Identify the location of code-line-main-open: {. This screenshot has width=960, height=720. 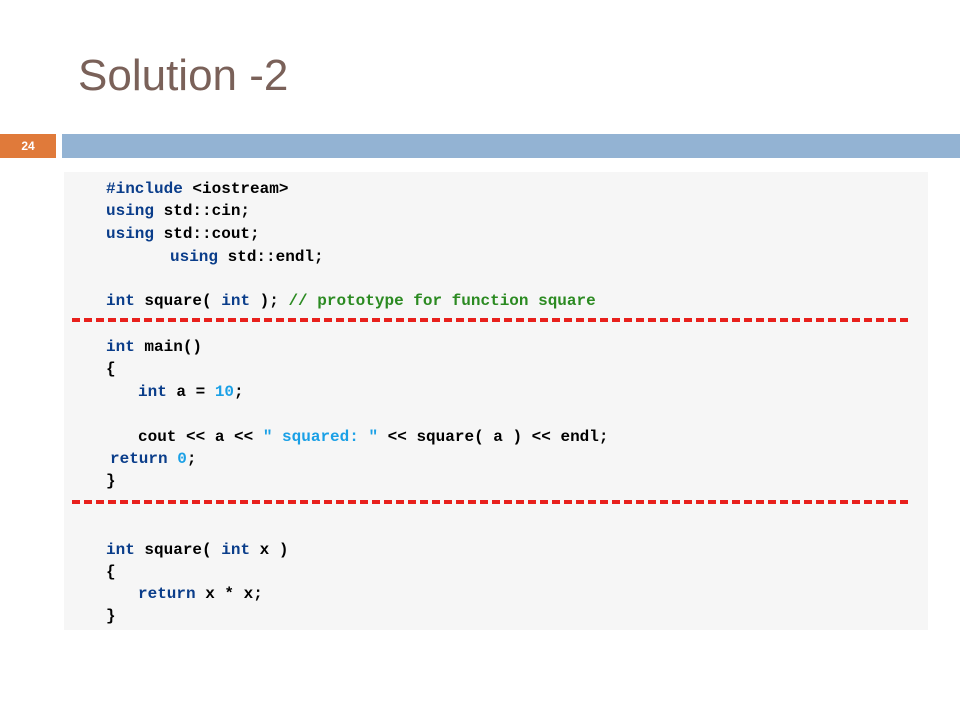
(111, 369).